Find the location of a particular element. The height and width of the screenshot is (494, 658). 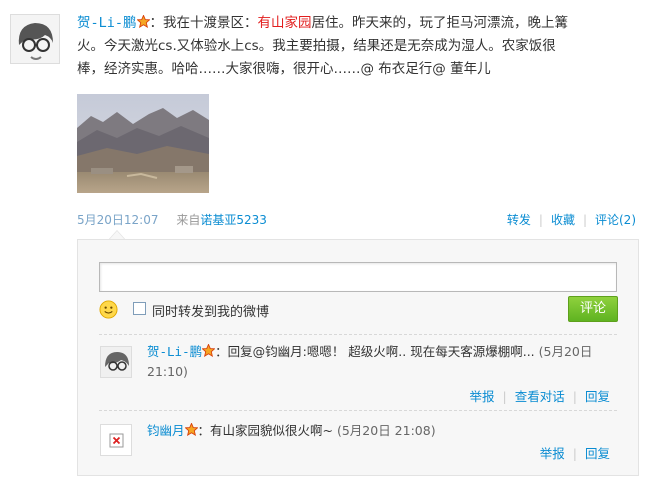

comment-actions: 举报 | 查看对话 | 回复 is located at coordinates (540, 395).